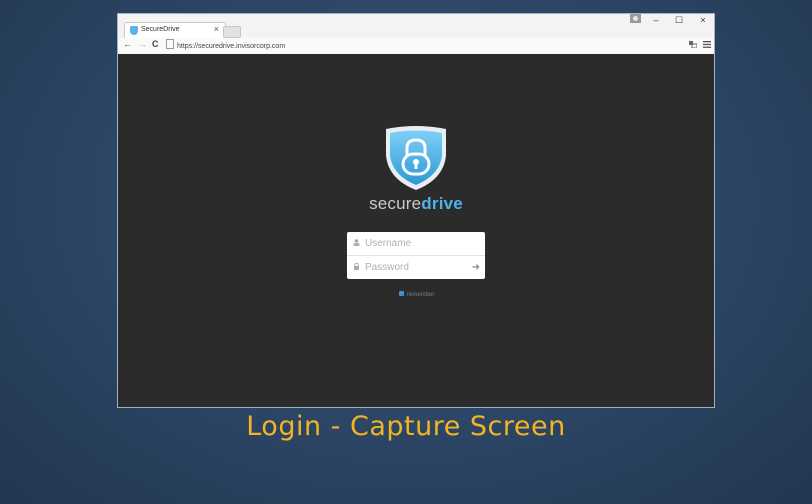 This screenshot has width=812, height=504. I want to click on brand-secure: secure, so click(395, 203).